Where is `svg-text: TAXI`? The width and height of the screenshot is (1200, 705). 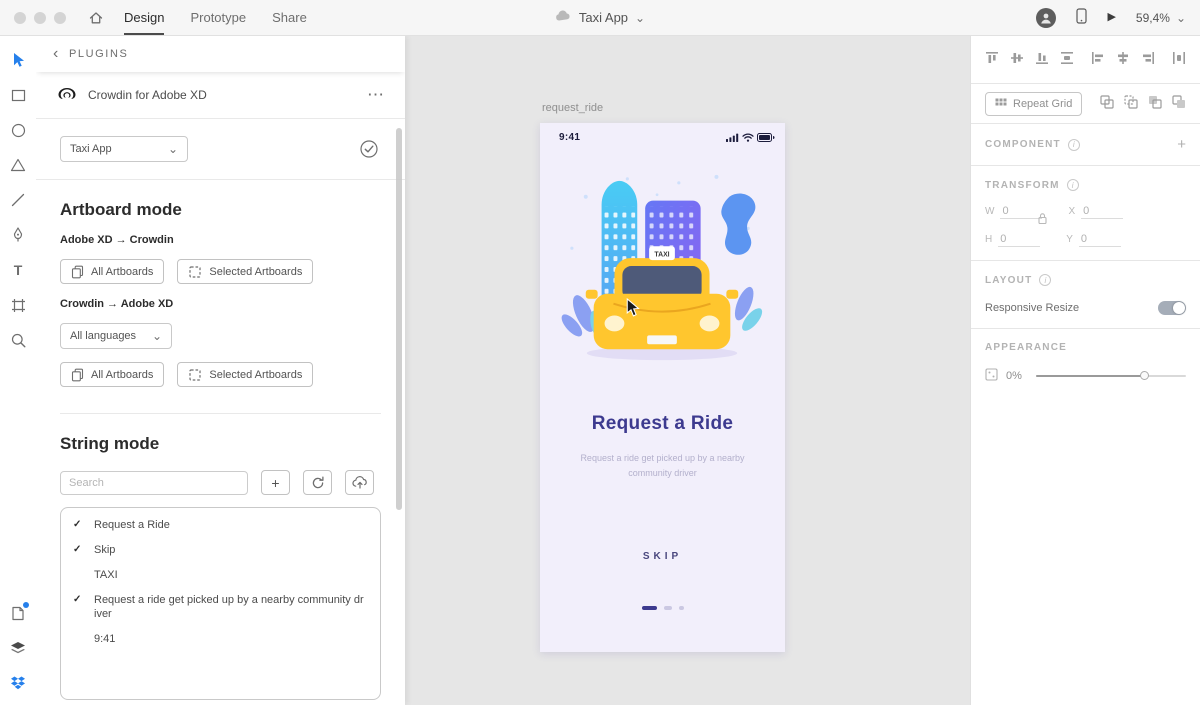
svg-text: TAXI is located at coordinates (661, 255).